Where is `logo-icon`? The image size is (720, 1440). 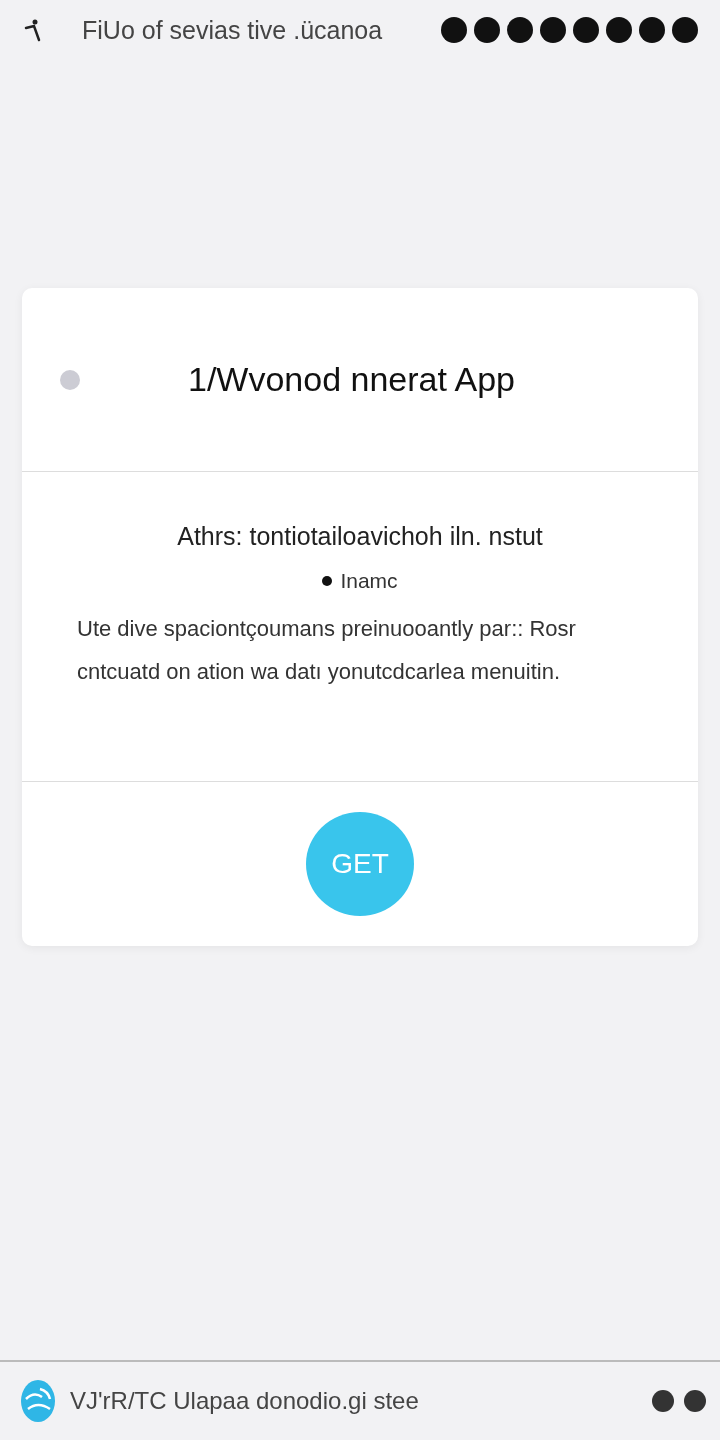 logo-icon is located at coordinates (38, 1401).